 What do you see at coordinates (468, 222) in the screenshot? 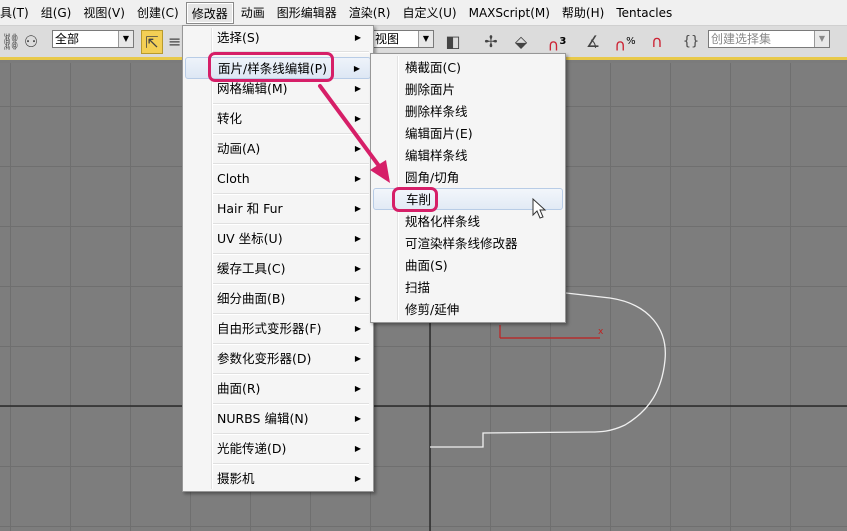
I see `submenu-item-normalize-spline: 规格化样条线` at bounding box center [468, 222].